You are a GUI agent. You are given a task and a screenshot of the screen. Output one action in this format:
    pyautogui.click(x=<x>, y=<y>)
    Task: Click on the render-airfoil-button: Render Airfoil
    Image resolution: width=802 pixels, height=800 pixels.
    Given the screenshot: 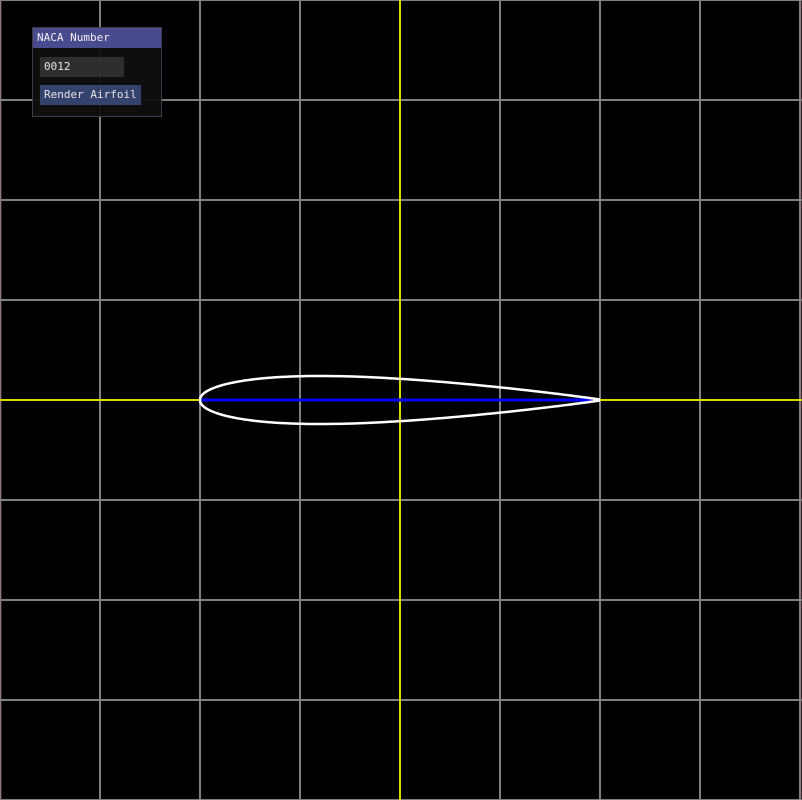 What is the action you would take?
    pyautogui.click(x=90, y=95)
    